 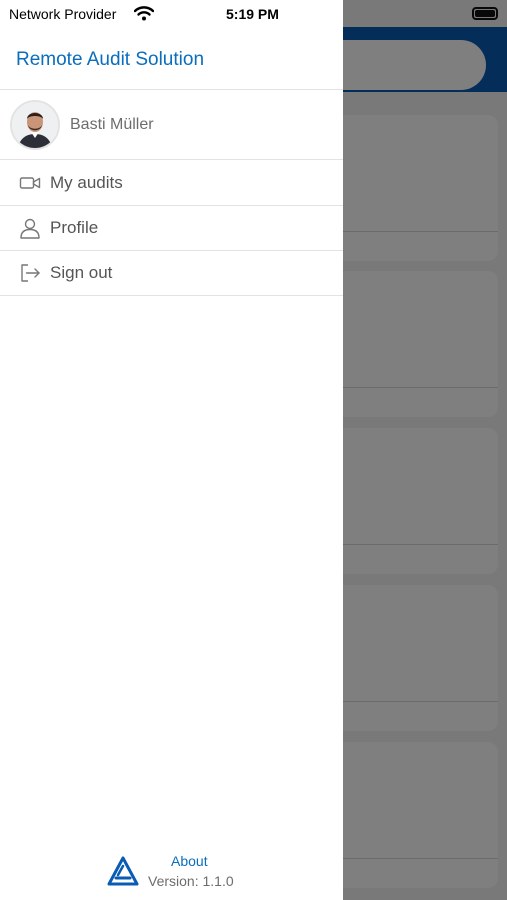 What do you see at coordinates (110, 59) in the screenshot?
I see `app-title: Remote Audit Solution` at bounding box center [110, 59].